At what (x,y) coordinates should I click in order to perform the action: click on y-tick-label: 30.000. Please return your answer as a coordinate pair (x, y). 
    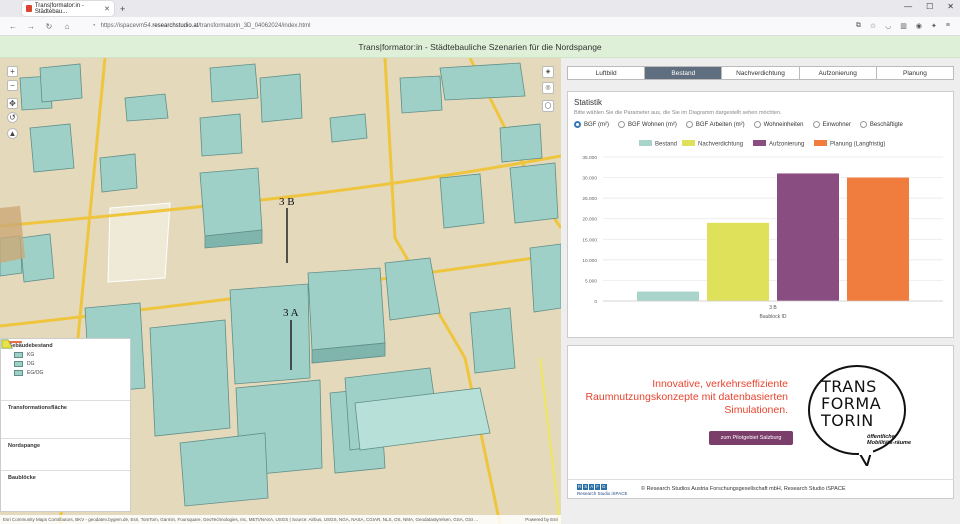
    Looking at the image, I should click on (589, 179).